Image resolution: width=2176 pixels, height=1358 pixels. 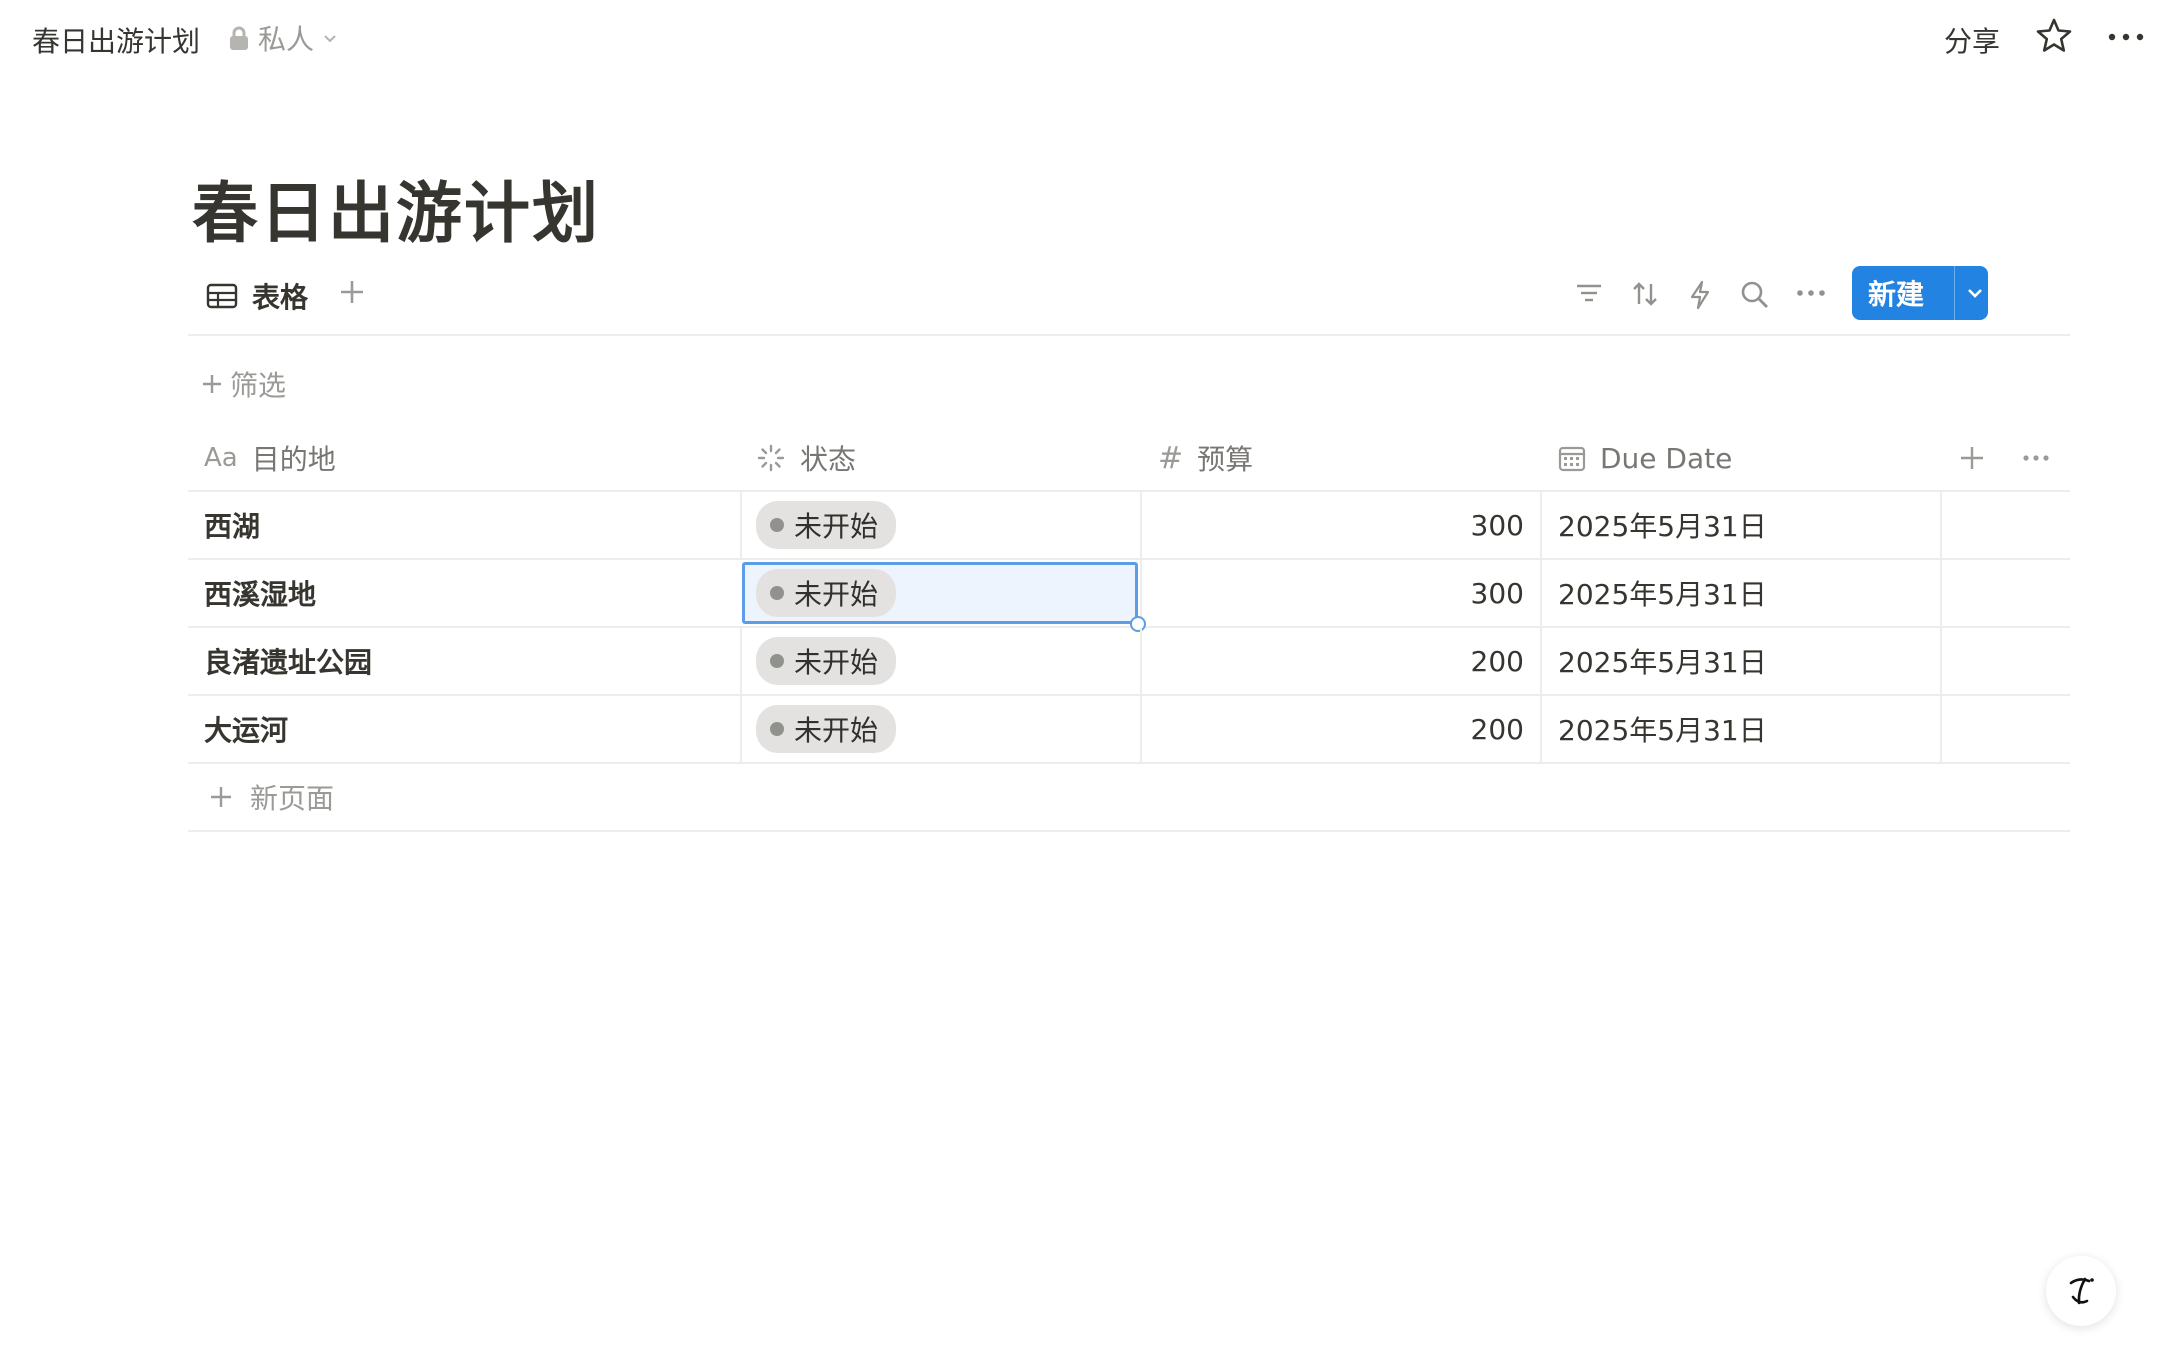 I want to click on table-row: 大运河 未开始 200 2025年5月31日, so click(x=1129, y=730).